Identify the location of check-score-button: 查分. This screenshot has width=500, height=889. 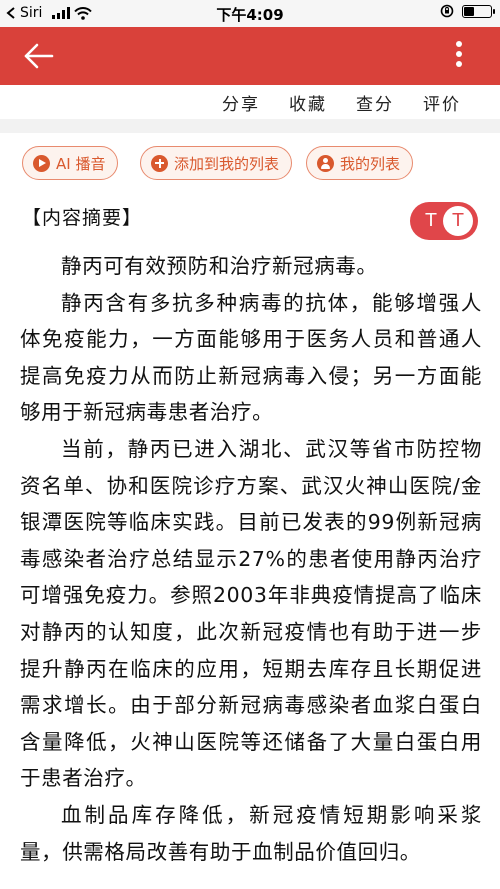
(375, 102).